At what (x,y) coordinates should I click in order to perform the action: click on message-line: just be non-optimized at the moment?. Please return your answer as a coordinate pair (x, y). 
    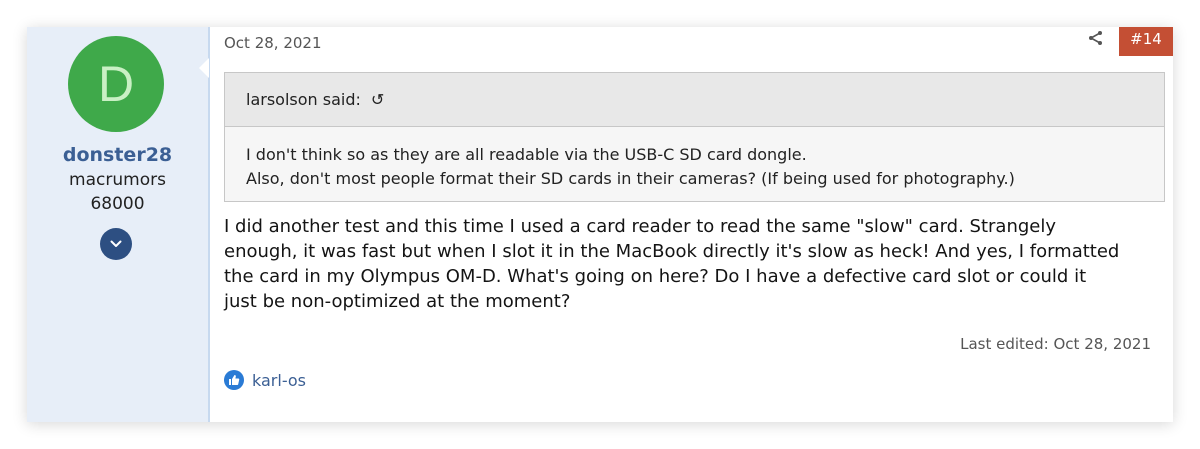
    Looking at the image, I should click on (397, 301).